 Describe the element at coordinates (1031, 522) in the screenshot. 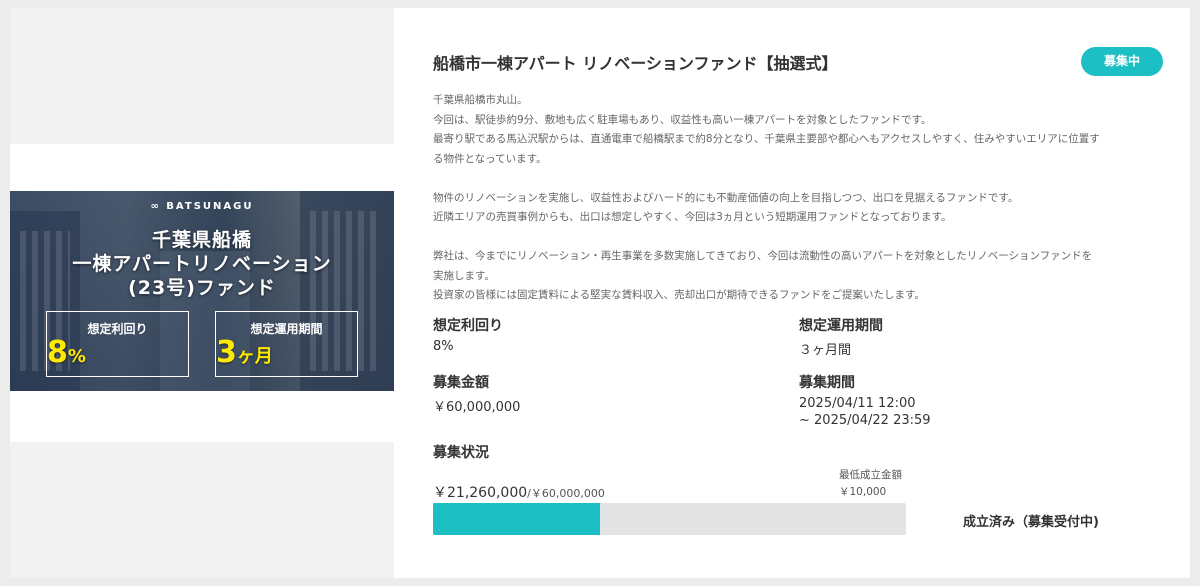

I see `completion-status: 成立済み（募集受付中)` at that location.